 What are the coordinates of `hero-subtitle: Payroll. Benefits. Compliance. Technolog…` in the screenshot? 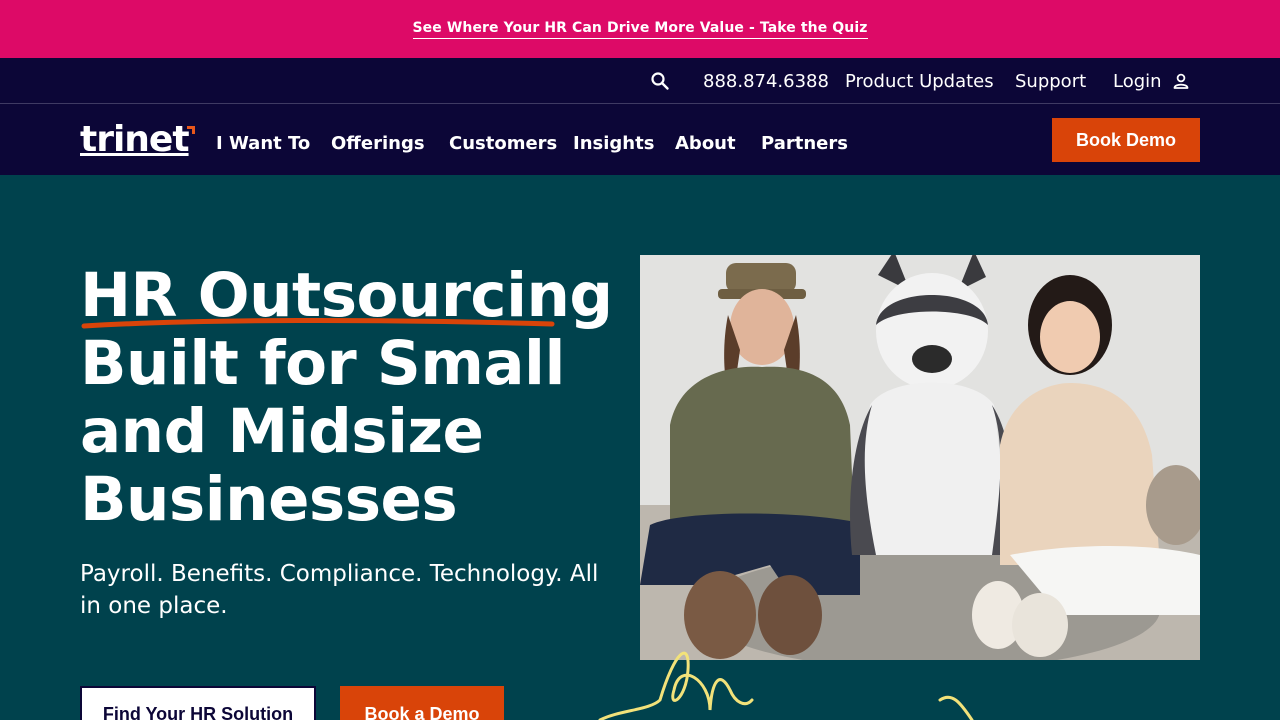 It's located at (339, 590).